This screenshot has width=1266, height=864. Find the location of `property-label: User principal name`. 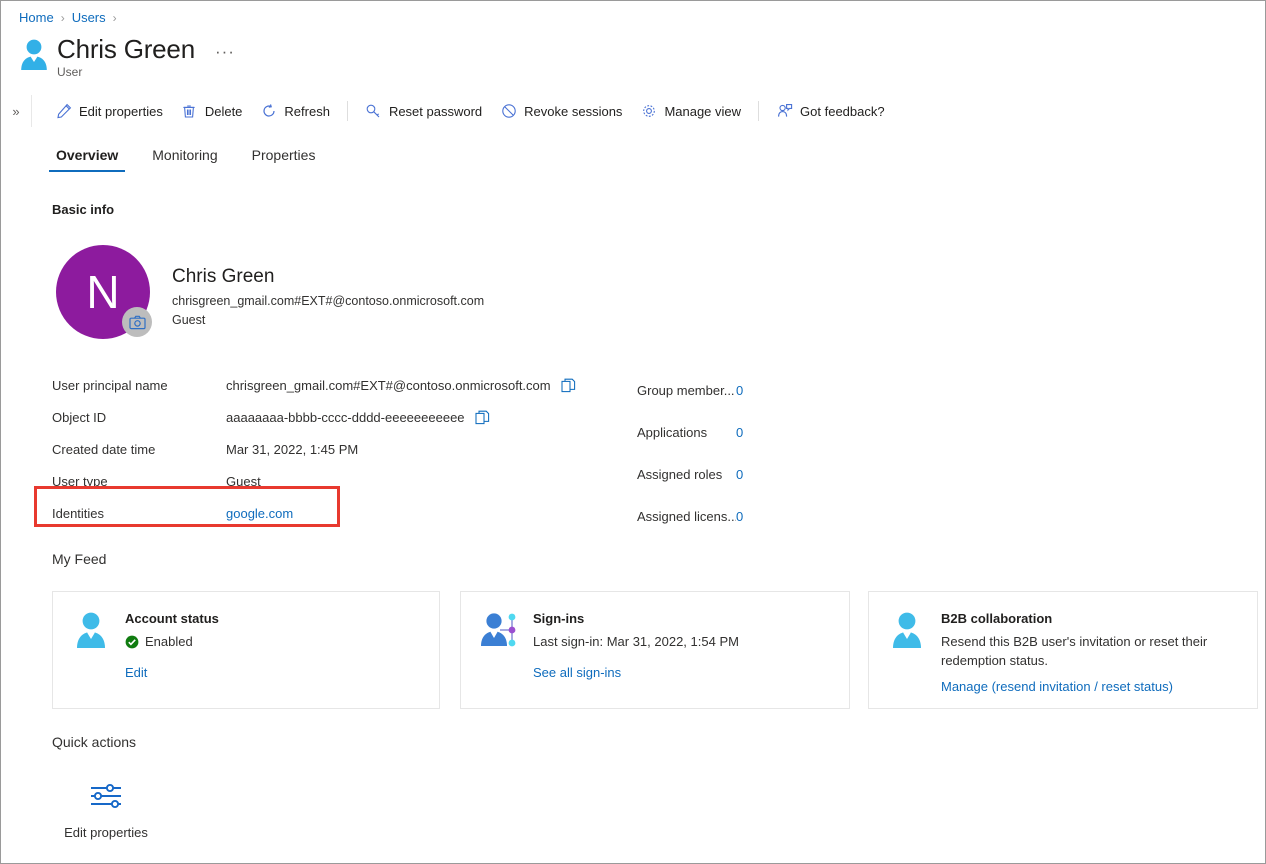

property-label: User principal name is located at coordinates (110, 385).